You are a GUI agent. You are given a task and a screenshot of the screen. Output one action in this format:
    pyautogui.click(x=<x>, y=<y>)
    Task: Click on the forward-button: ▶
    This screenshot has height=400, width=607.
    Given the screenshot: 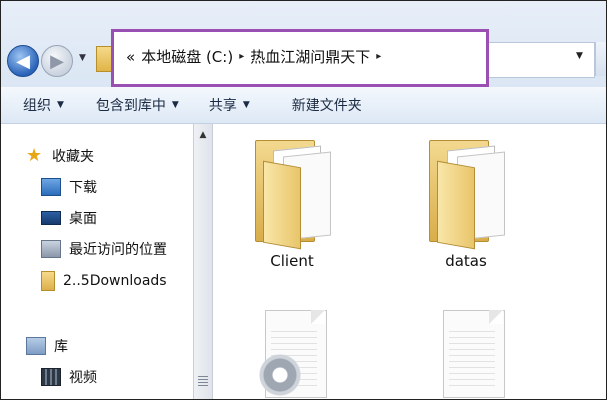 What is the action you would take?
    pyautogui.click(x=57, y=61)
    